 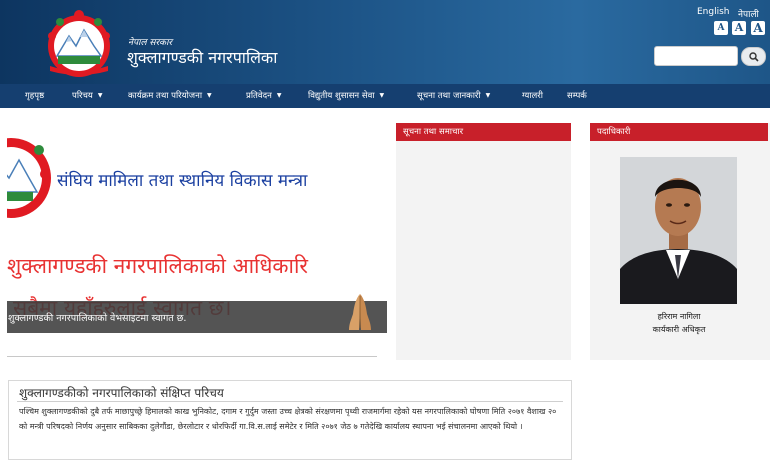 What do you see at coordinates (263, 96) in the screenshot?
I see `nav-item-reports: प्रतिवेदन ▼` at bounding box center [263, 96].